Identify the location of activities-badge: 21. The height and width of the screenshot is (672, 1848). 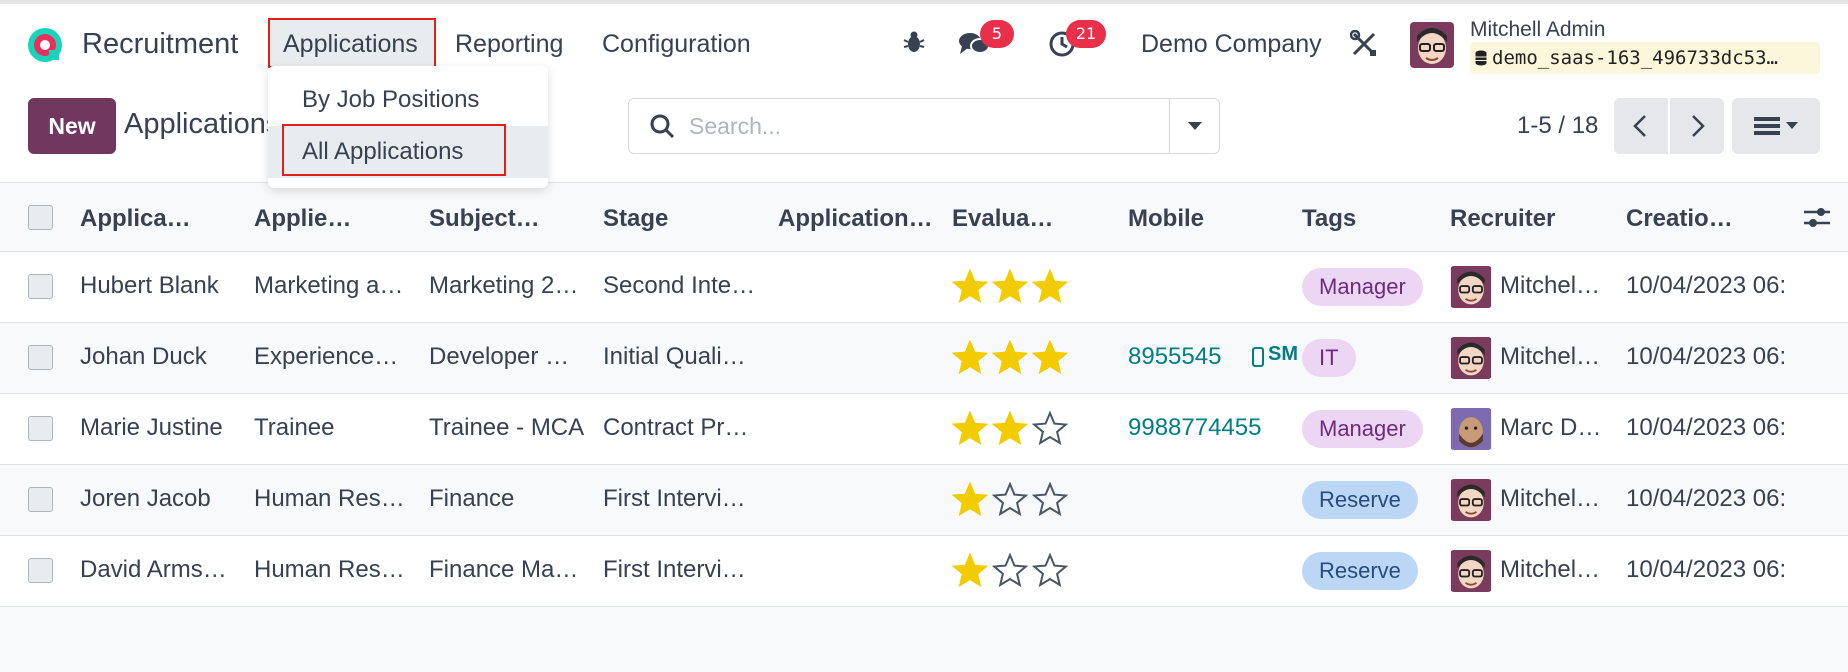
(1086, 34).